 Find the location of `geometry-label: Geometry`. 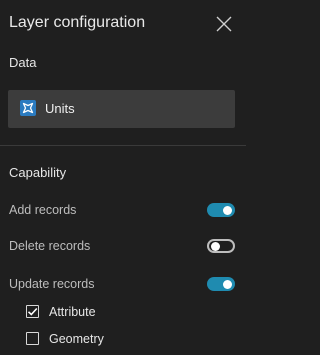

geometry-label: Geometry is located at coordinates (76, 339).